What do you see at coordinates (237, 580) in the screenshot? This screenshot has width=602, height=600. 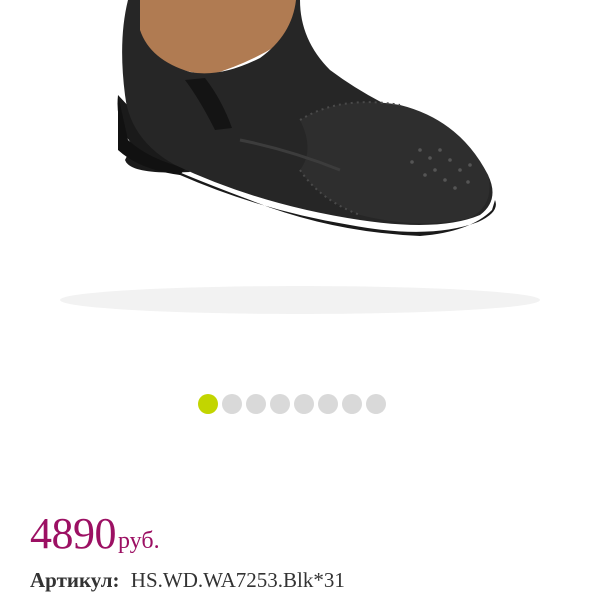 I see `sku-value: HS.WD.WA7253.Blk*31` at bounding box center [237, 580].